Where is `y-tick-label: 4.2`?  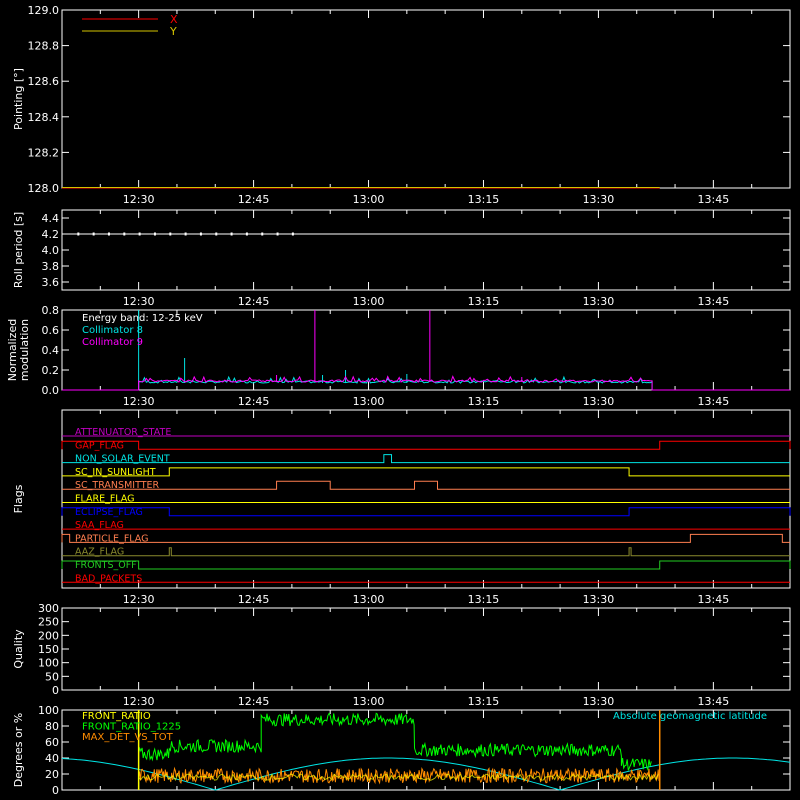 y-tick-label: 4.2 is located at coordinates (51, 234).